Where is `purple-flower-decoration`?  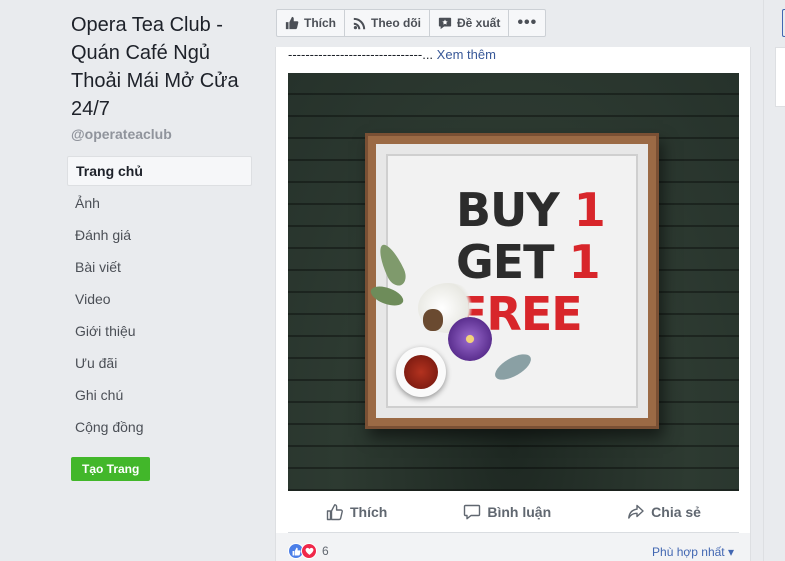
purple-flower-decoration is located at coordinates (470, 339).